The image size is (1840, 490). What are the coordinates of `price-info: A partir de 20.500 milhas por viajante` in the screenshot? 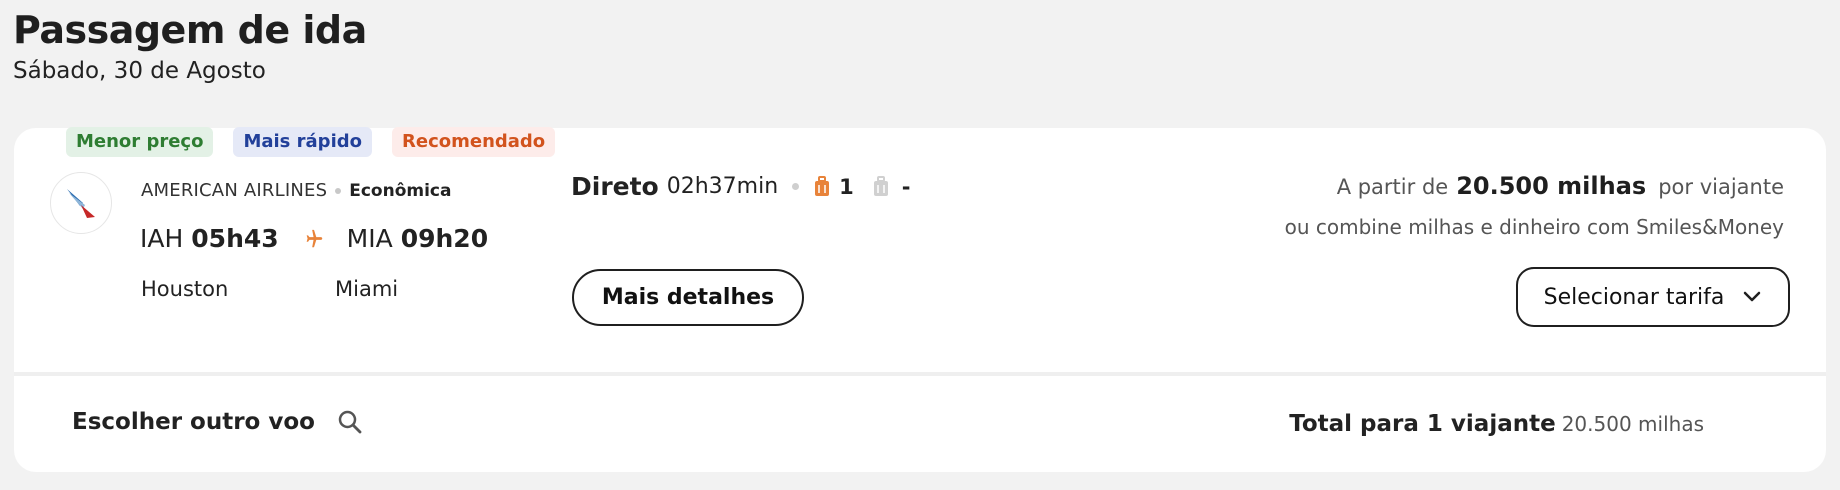 It's located at (1560, 186).